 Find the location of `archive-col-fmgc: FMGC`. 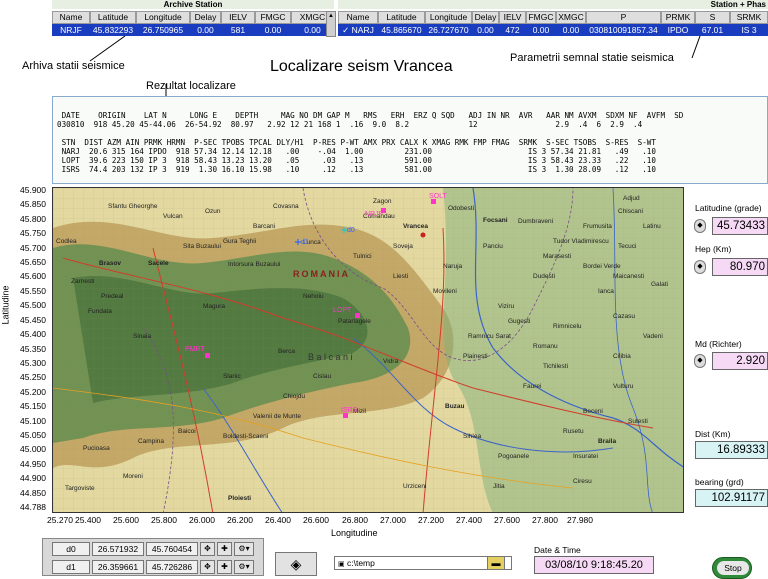

archive-col-fmgc: FMGC is located at coordinates (273, 17).